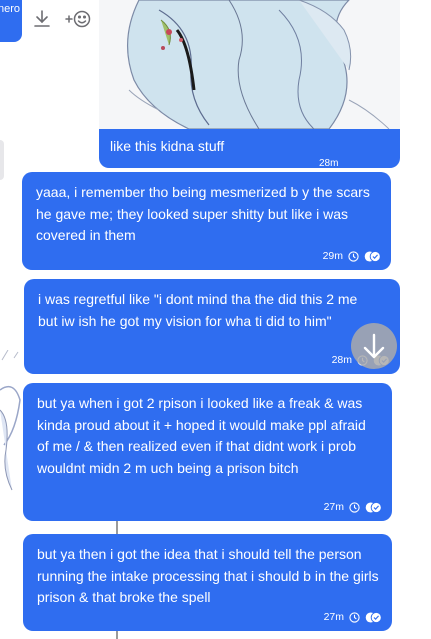 The height and width of the screenshot is (639, 431). I want to click on arrow-down-icon, so click(374, 346).